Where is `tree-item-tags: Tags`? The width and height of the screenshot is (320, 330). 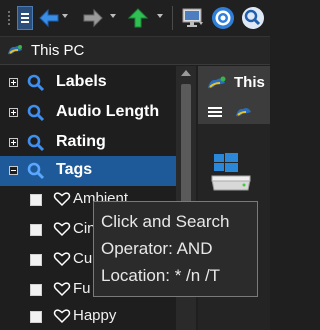 tree-item-tags: Tags is located at coordinates (88, 171).